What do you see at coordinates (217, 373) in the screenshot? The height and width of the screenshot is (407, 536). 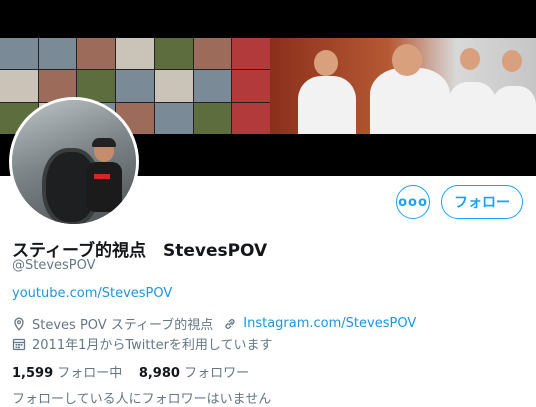 I see `followers-label: フォロワー` at bounding box center [217, 373].